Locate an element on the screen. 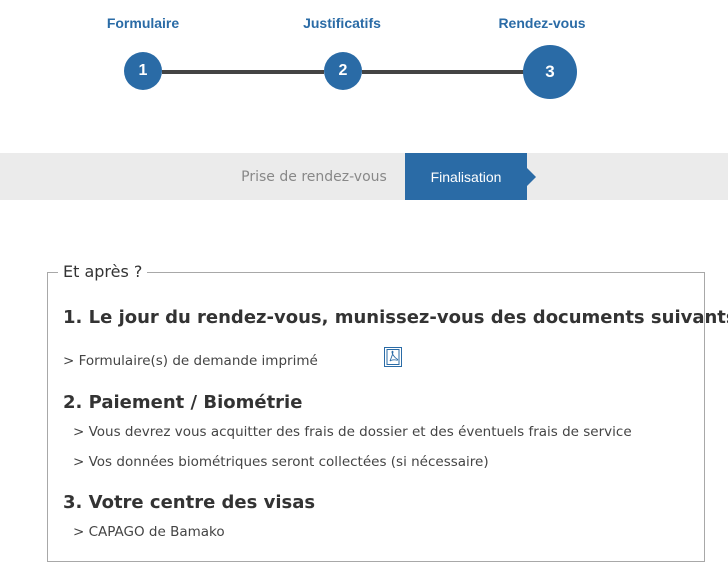 The height and width of the screenshot is (575, 728). heading-centre-visas: 3. Votre centre des visas is located at coordinates (189, 502).